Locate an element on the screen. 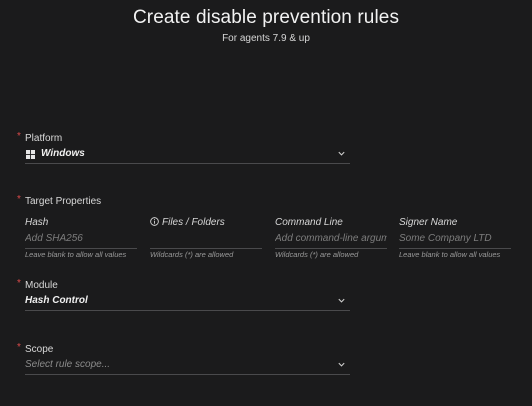  command-line-label: Command Line is located at coordinates (309, 222).